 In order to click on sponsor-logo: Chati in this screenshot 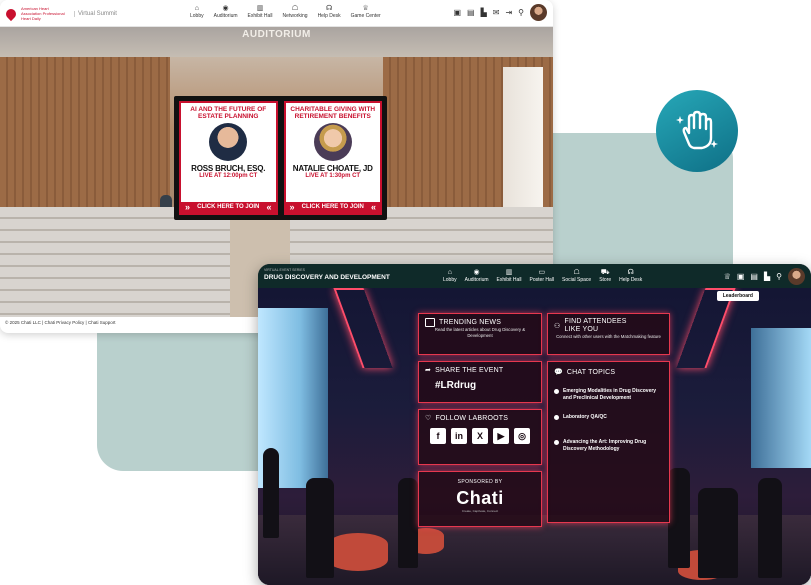, I will do `click(480, 498)`.